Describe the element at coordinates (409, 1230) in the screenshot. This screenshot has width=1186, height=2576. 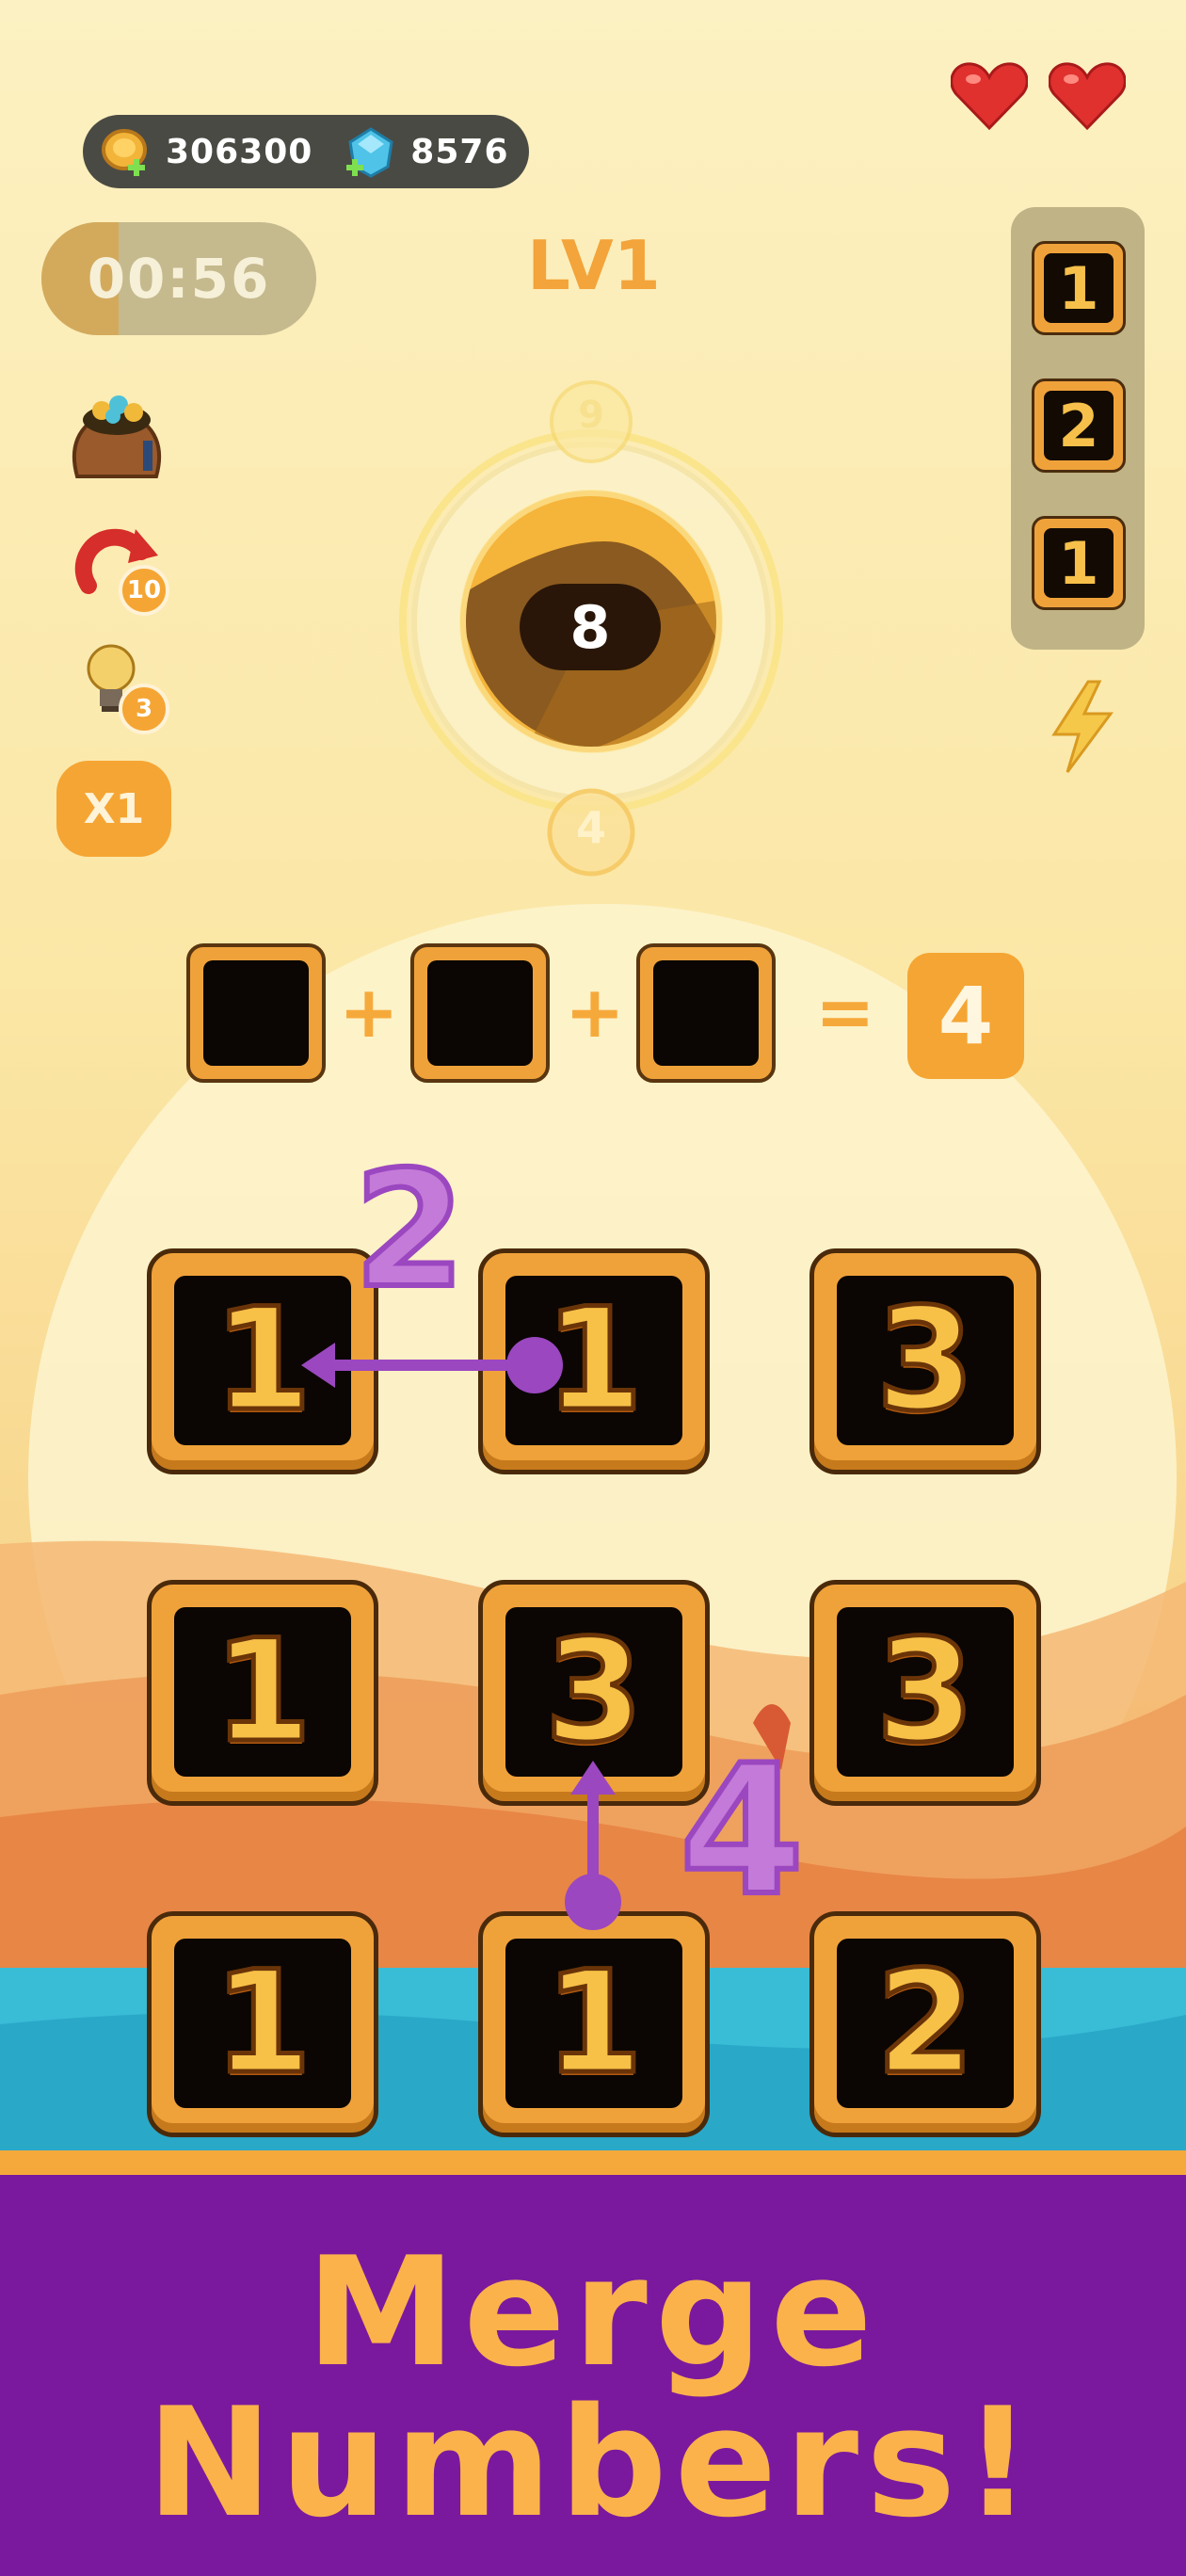
I see `merge-result-label: 2` at that location.